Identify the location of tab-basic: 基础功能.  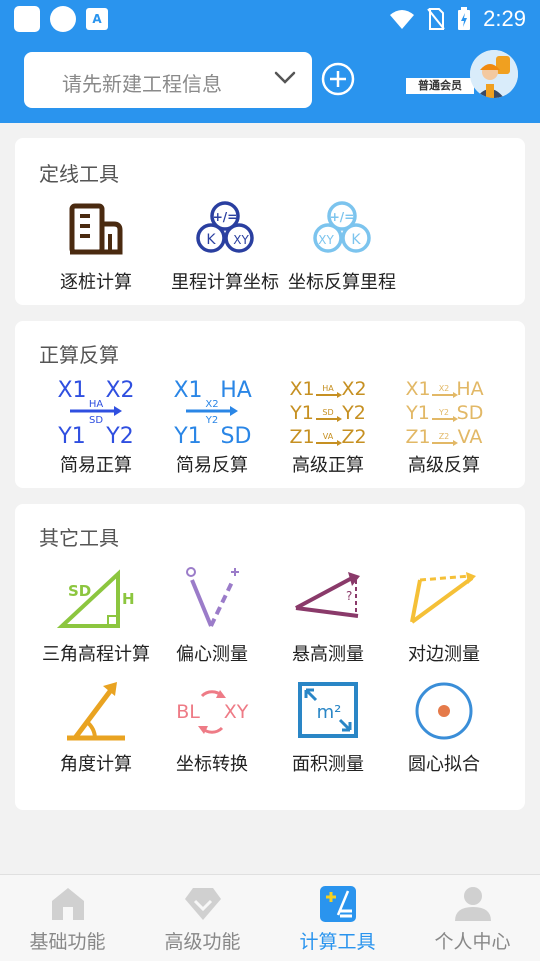
(67, 918).